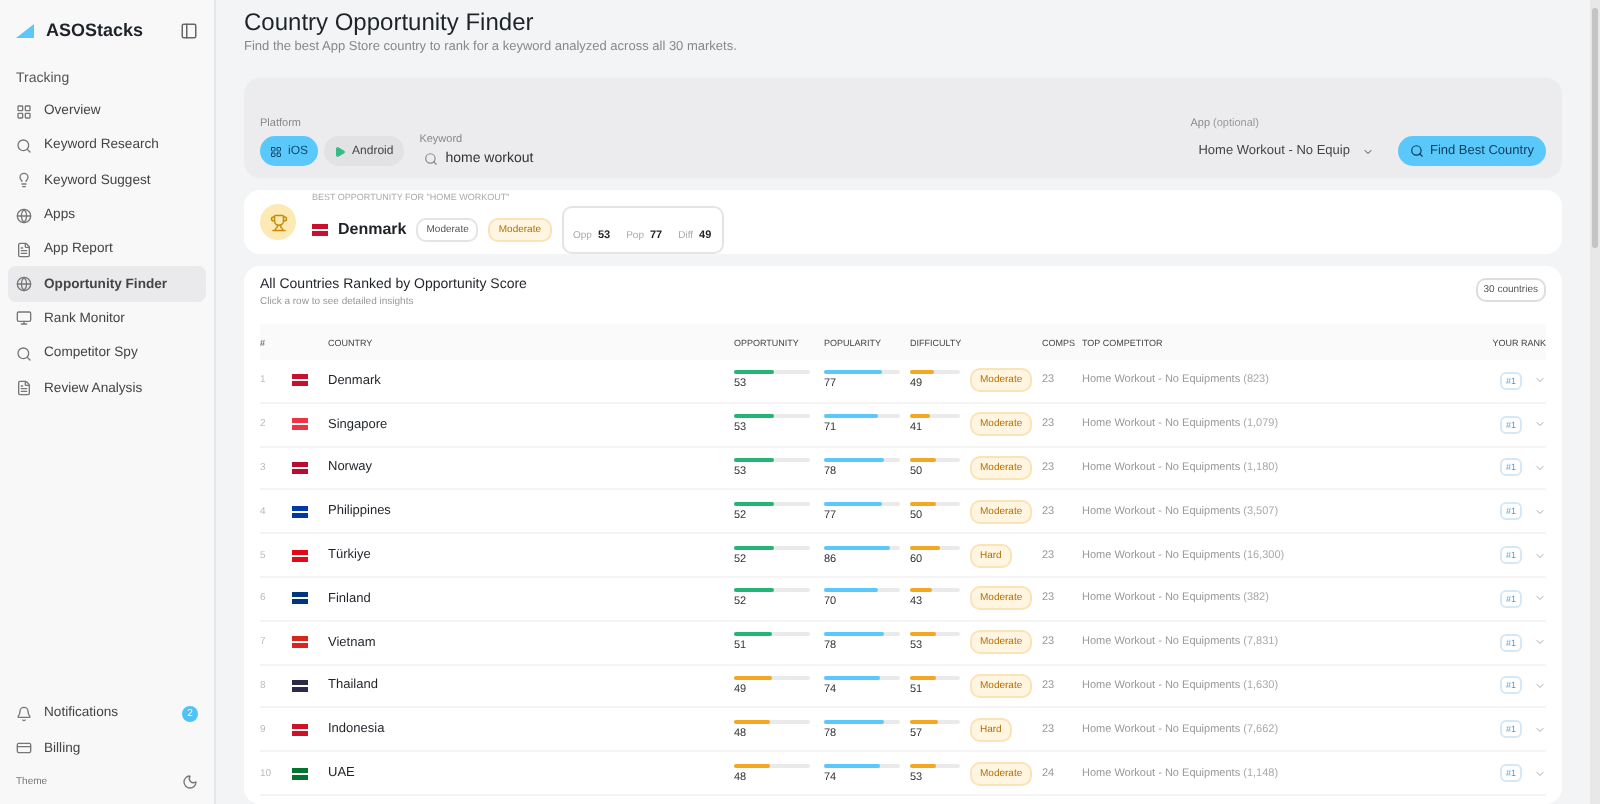 The image size is (1600, 804). Describe the element at coordinates (25, 30) in the screenshot. I see `logo-icon` at that location.